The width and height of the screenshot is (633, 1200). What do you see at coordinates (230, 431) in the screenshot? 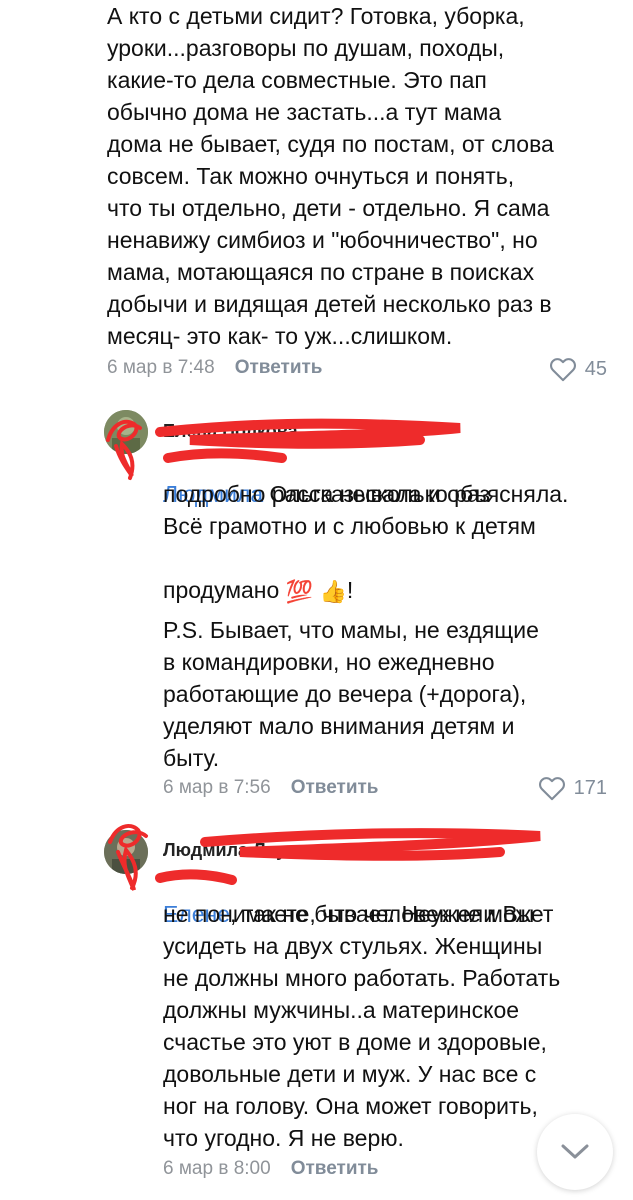
I see `author-name: Елена Полкова` at bounding box center [230, 431].